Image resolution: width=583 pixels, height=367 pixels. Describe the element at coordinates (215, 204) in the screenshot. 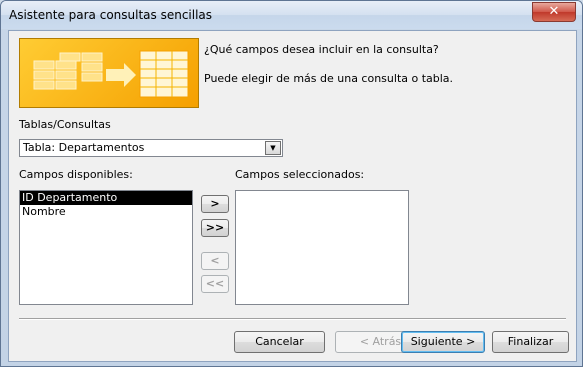

I see `add-field-button: >` at that location.